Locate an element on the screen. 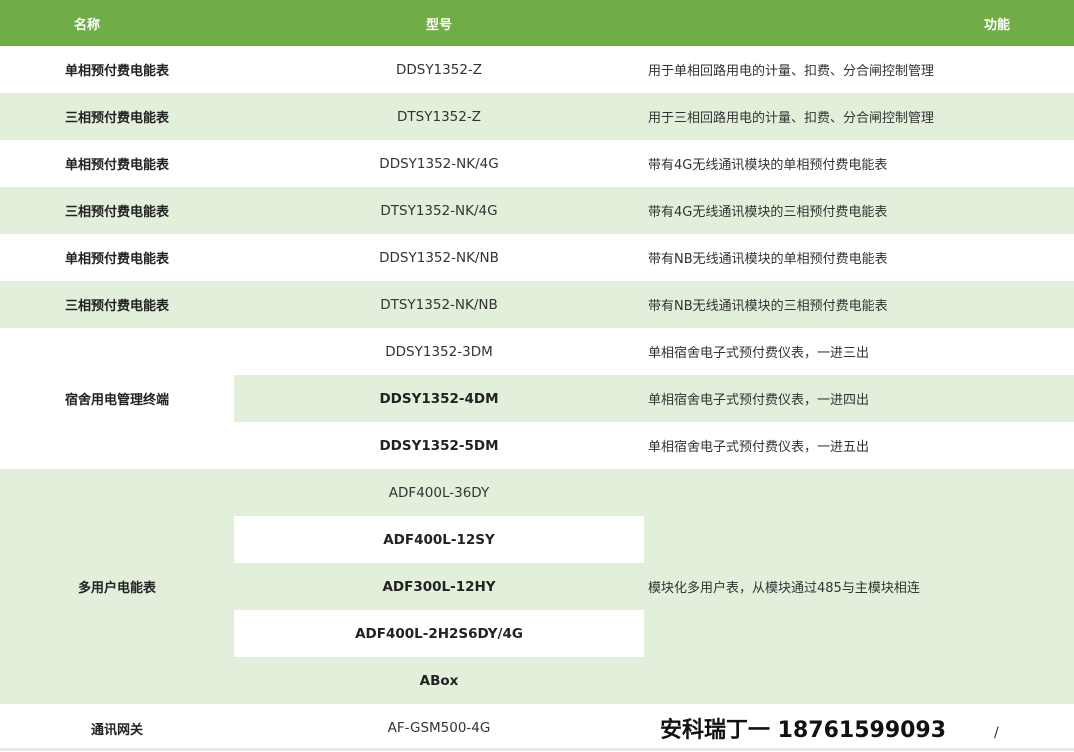  product-function: 单相宿舍电子式预付费仪表，一进四出 is located at coordinates (859, 398).